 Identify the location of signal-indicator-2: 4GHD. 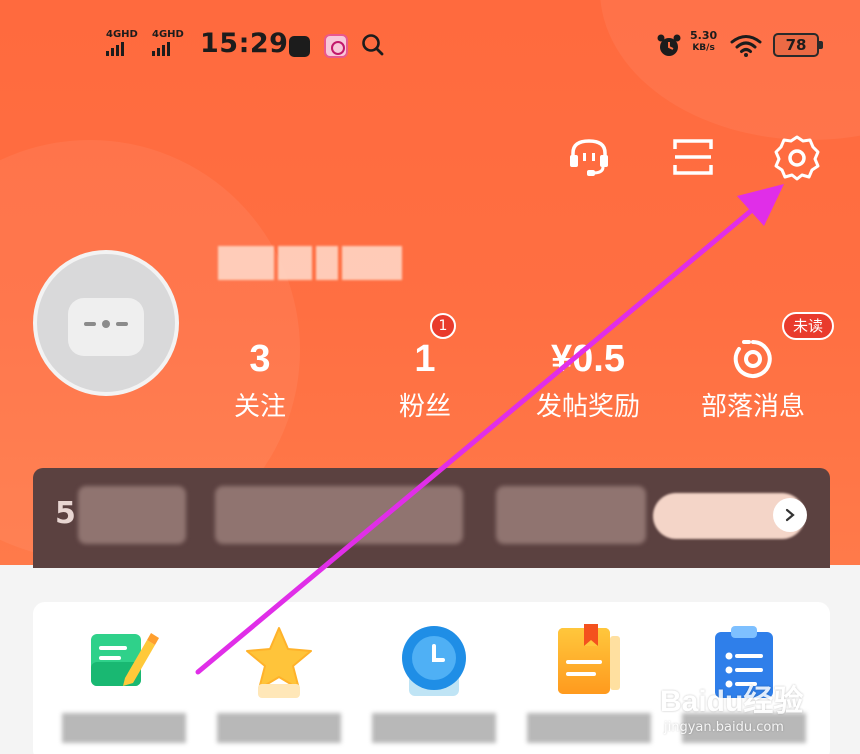
(168, 43).